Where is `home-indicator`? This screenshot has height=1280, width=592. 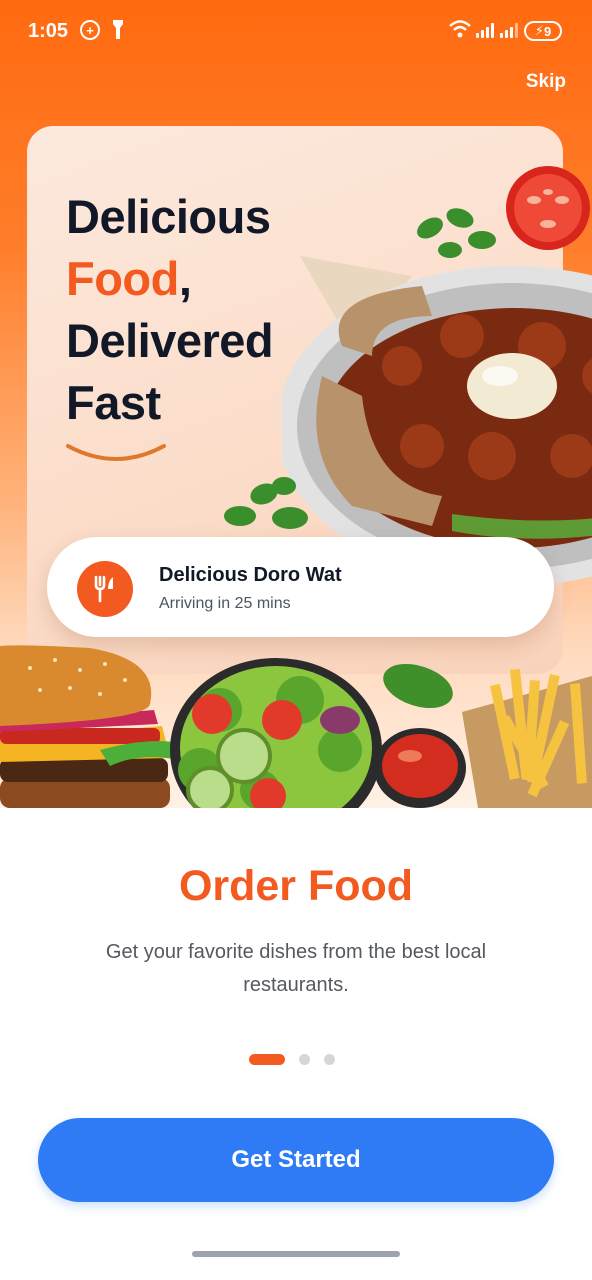 home-indicator is located at coordinates (296, 1254).